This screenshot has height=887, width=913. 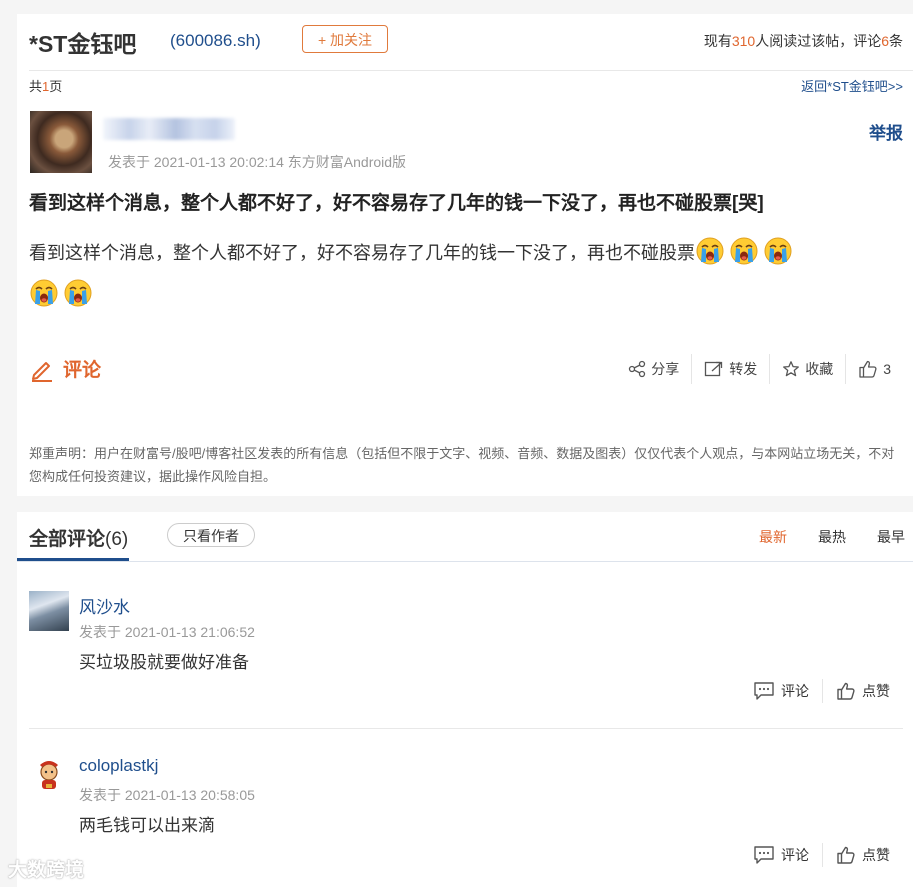 What do you see at coordinates (887, 369) in the screenshot?
I see `like-count: 3` at bounding box center [887, 369].